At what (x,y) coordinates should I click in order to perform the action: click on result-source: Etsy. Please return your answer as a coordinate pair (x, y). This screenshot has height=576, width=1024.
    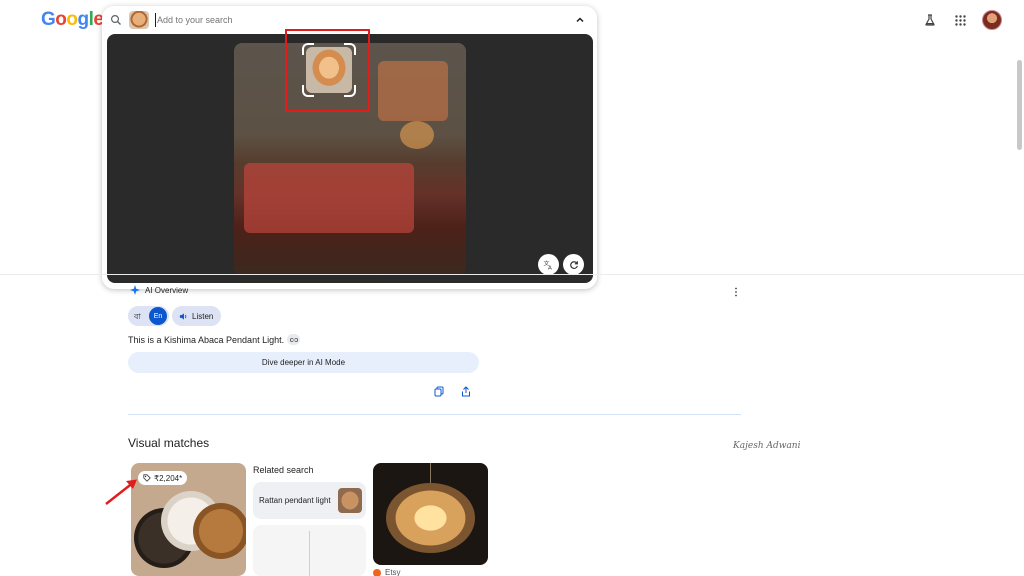
    Looking at the image, I should click on (387, 572).